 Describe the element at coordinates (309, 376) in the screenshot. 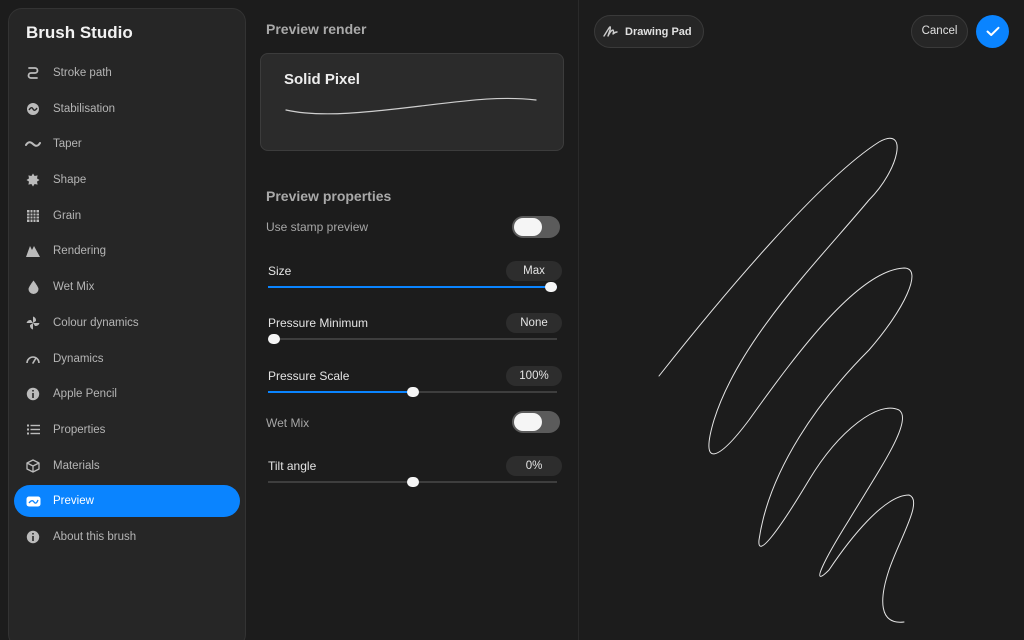

I see `pressure-scale-label: Pressure Scale` at that location.